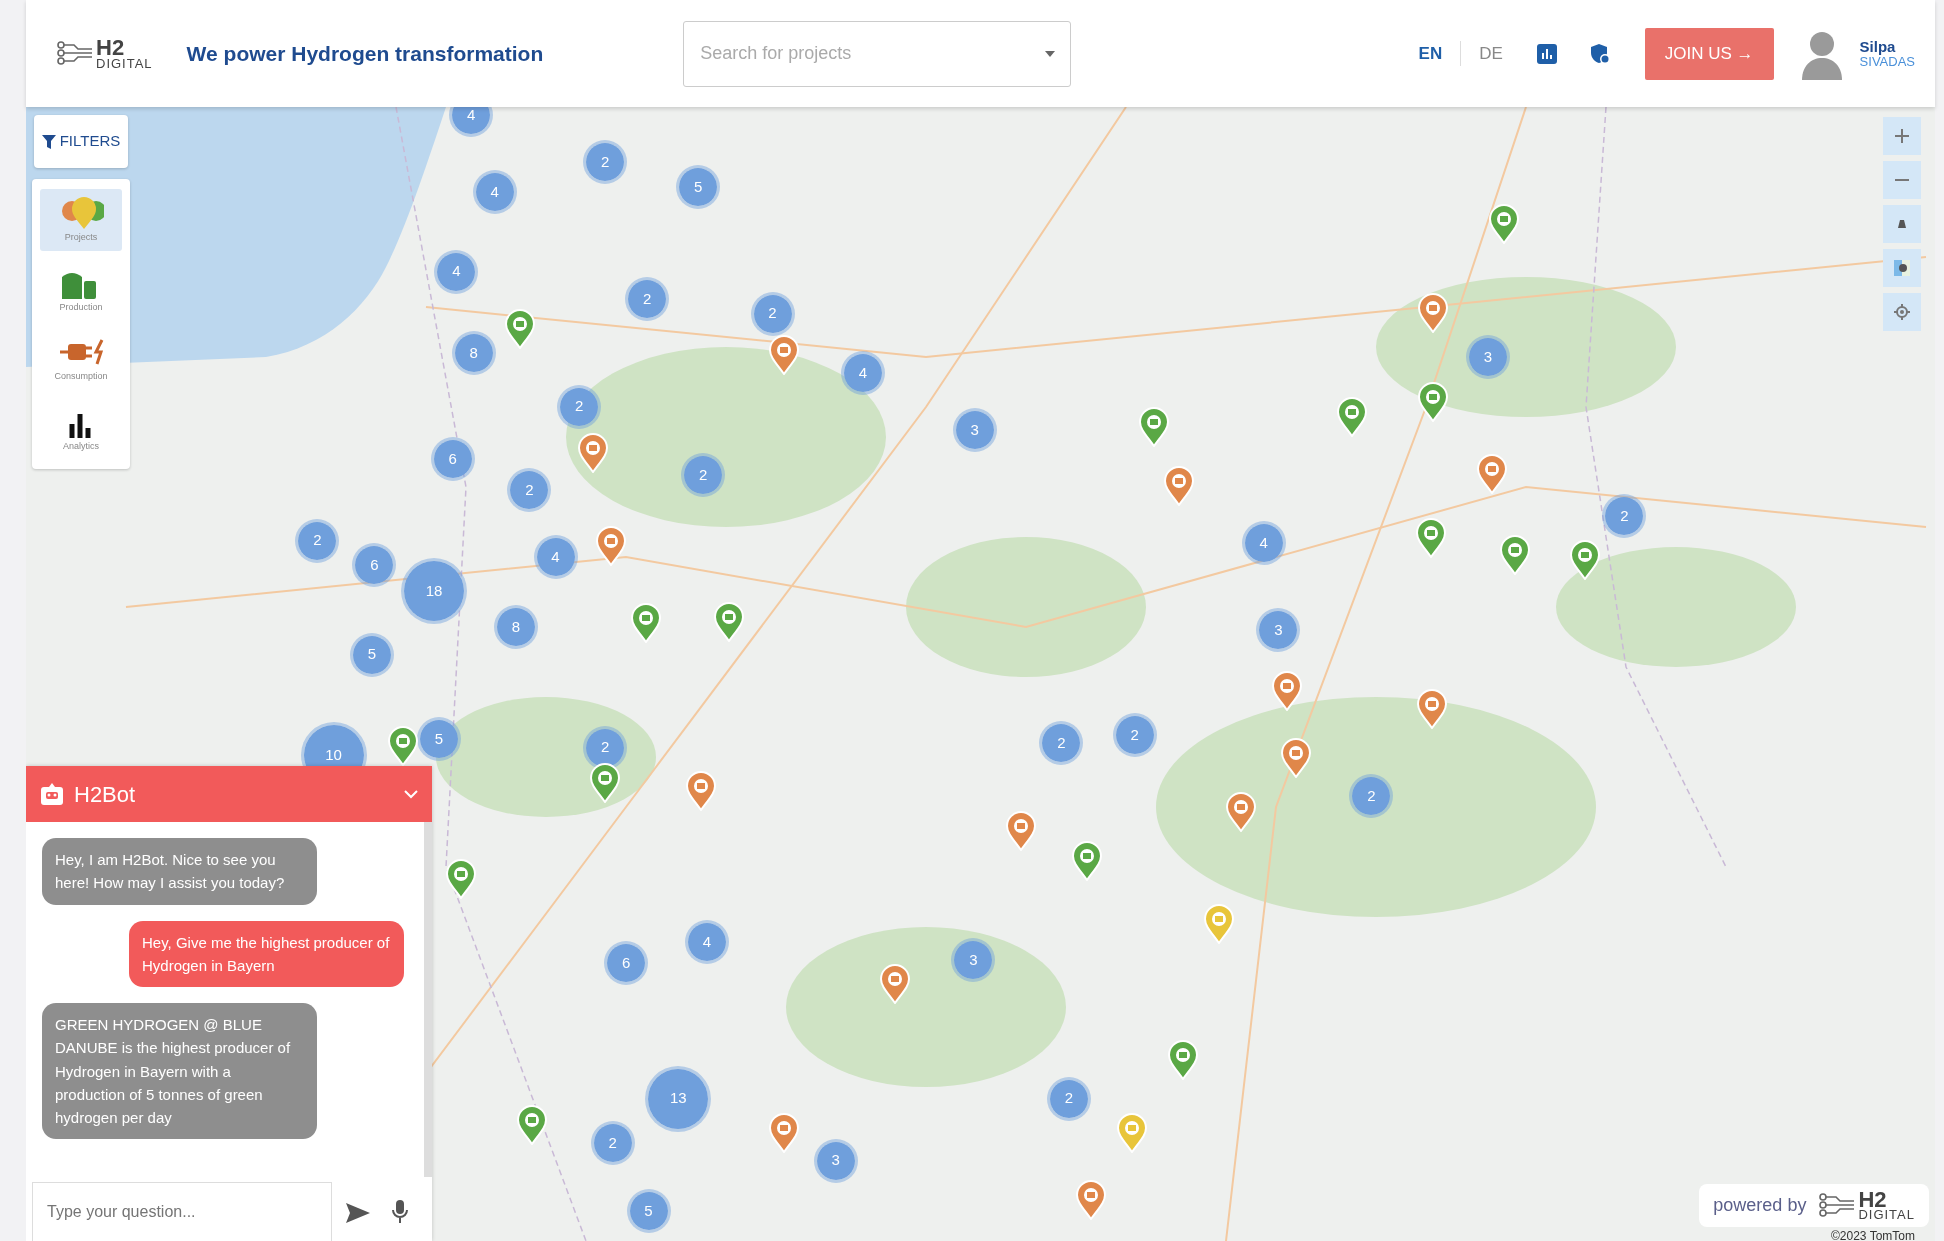 The image size is (1944, 1241). I want to click on language-tab: DE, so click(1491, 53).